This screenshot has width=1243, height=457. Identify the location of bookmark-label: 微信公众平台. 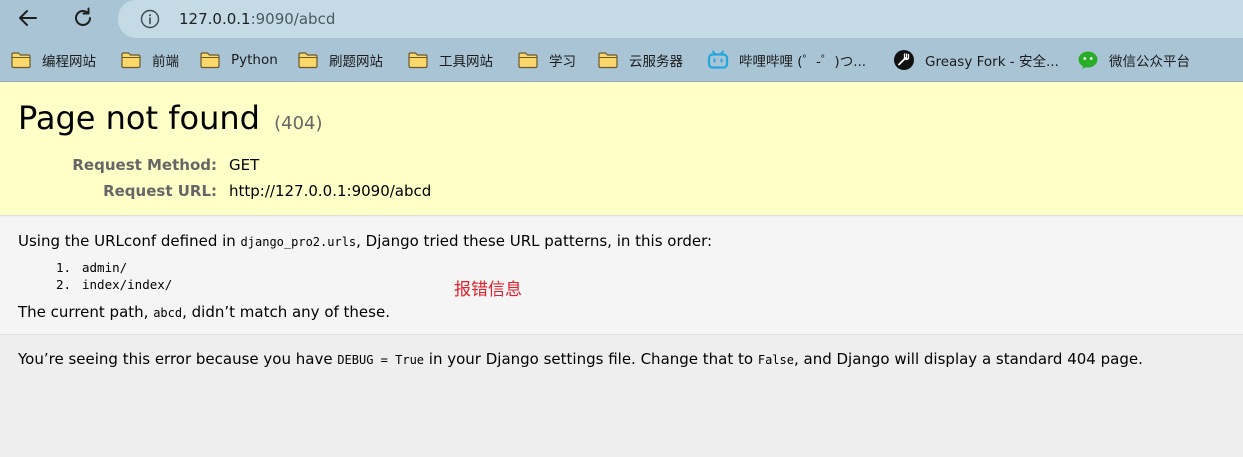
(1149, 62).